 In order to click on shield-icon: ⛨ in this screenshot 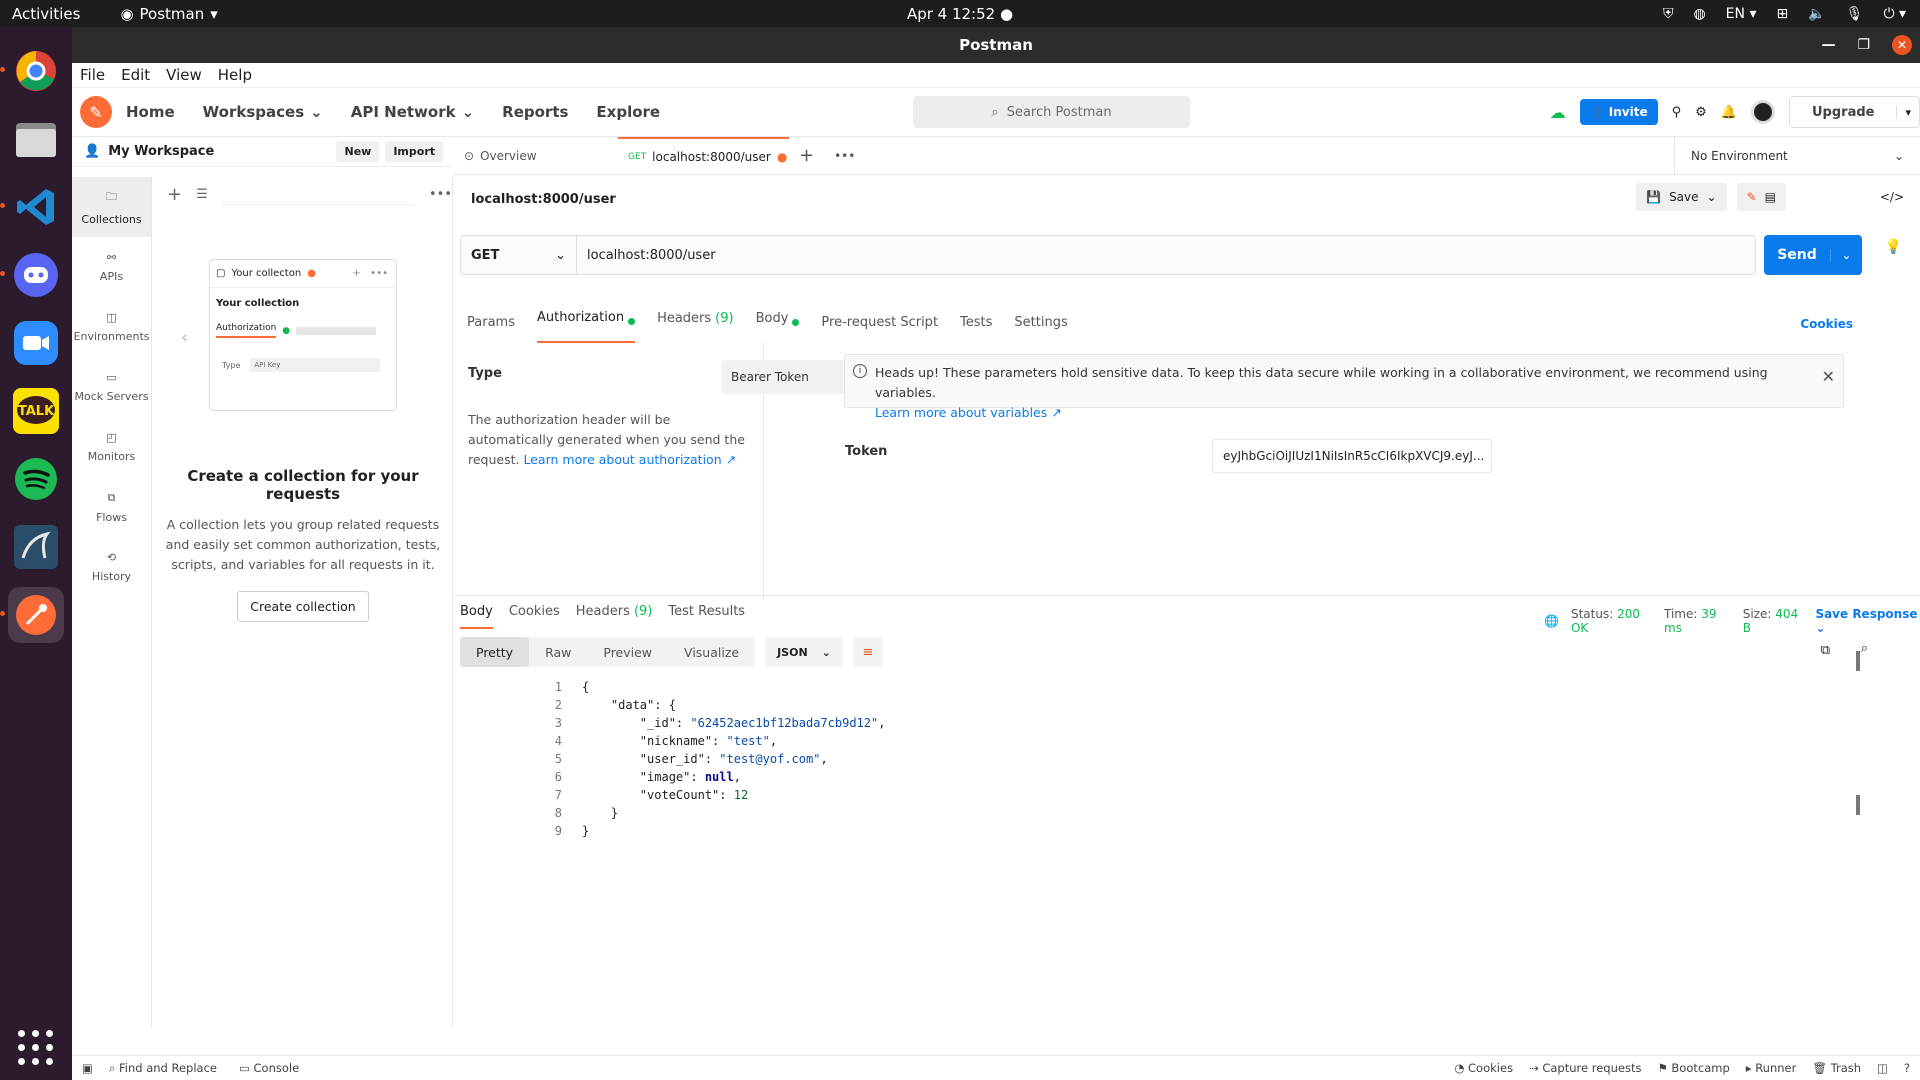, I will do `click(1668, 14)`.